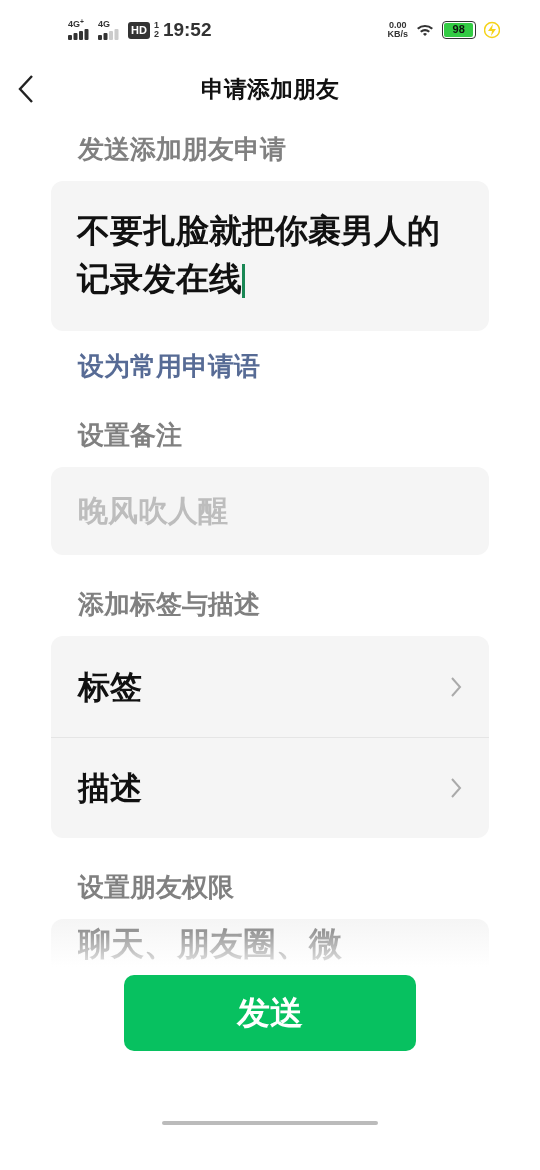  I want to click on hd-badge: HD, so click(139, 30).